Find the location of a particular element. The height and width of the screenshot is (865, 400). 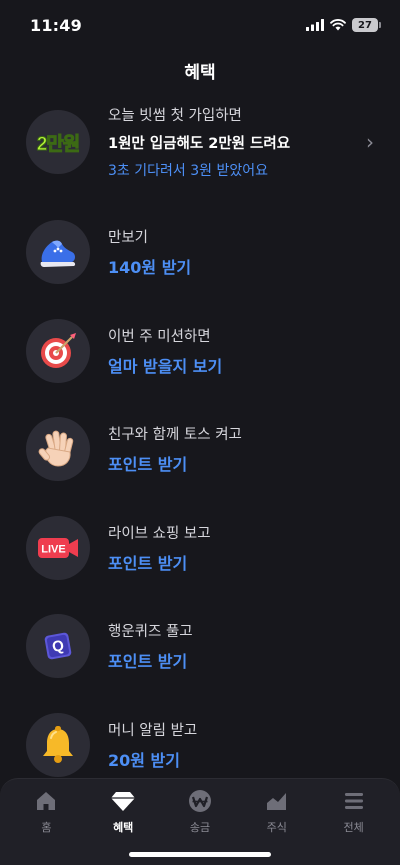

benefit-label: 이번 주 미션하면 is located at coordinates (159, 336).